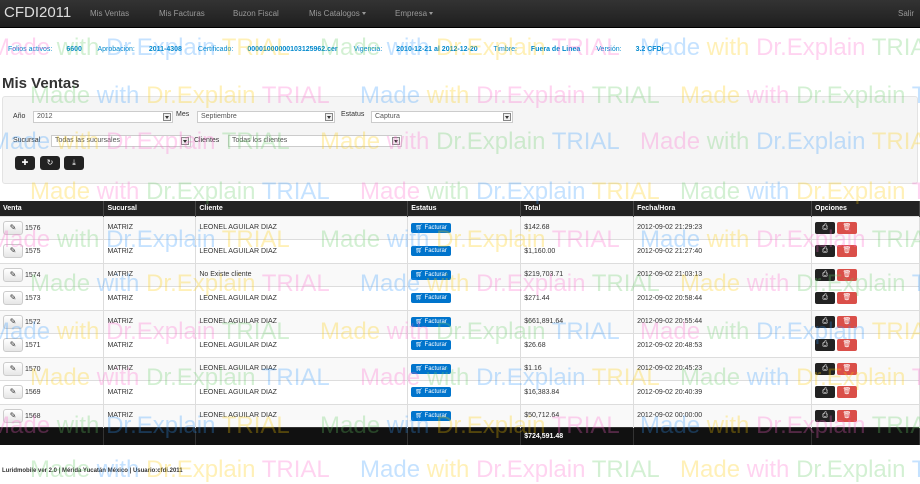  What do you see at coordinates (577, 208) in the screenshot?
I see `column-header: Total` at bounding box center [577, 208].